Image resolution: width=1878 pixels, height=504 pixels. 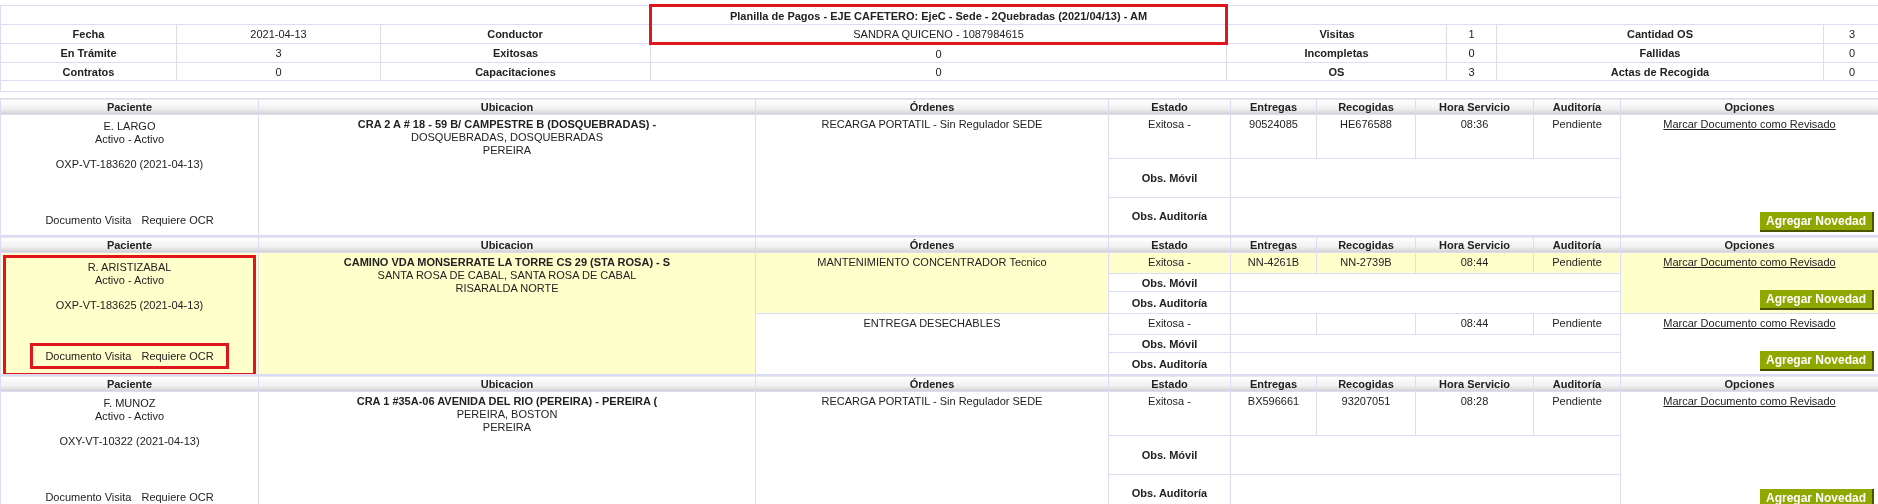 I want to click on summary-label: Actas de Recogida, so click(x=1660, y=71).